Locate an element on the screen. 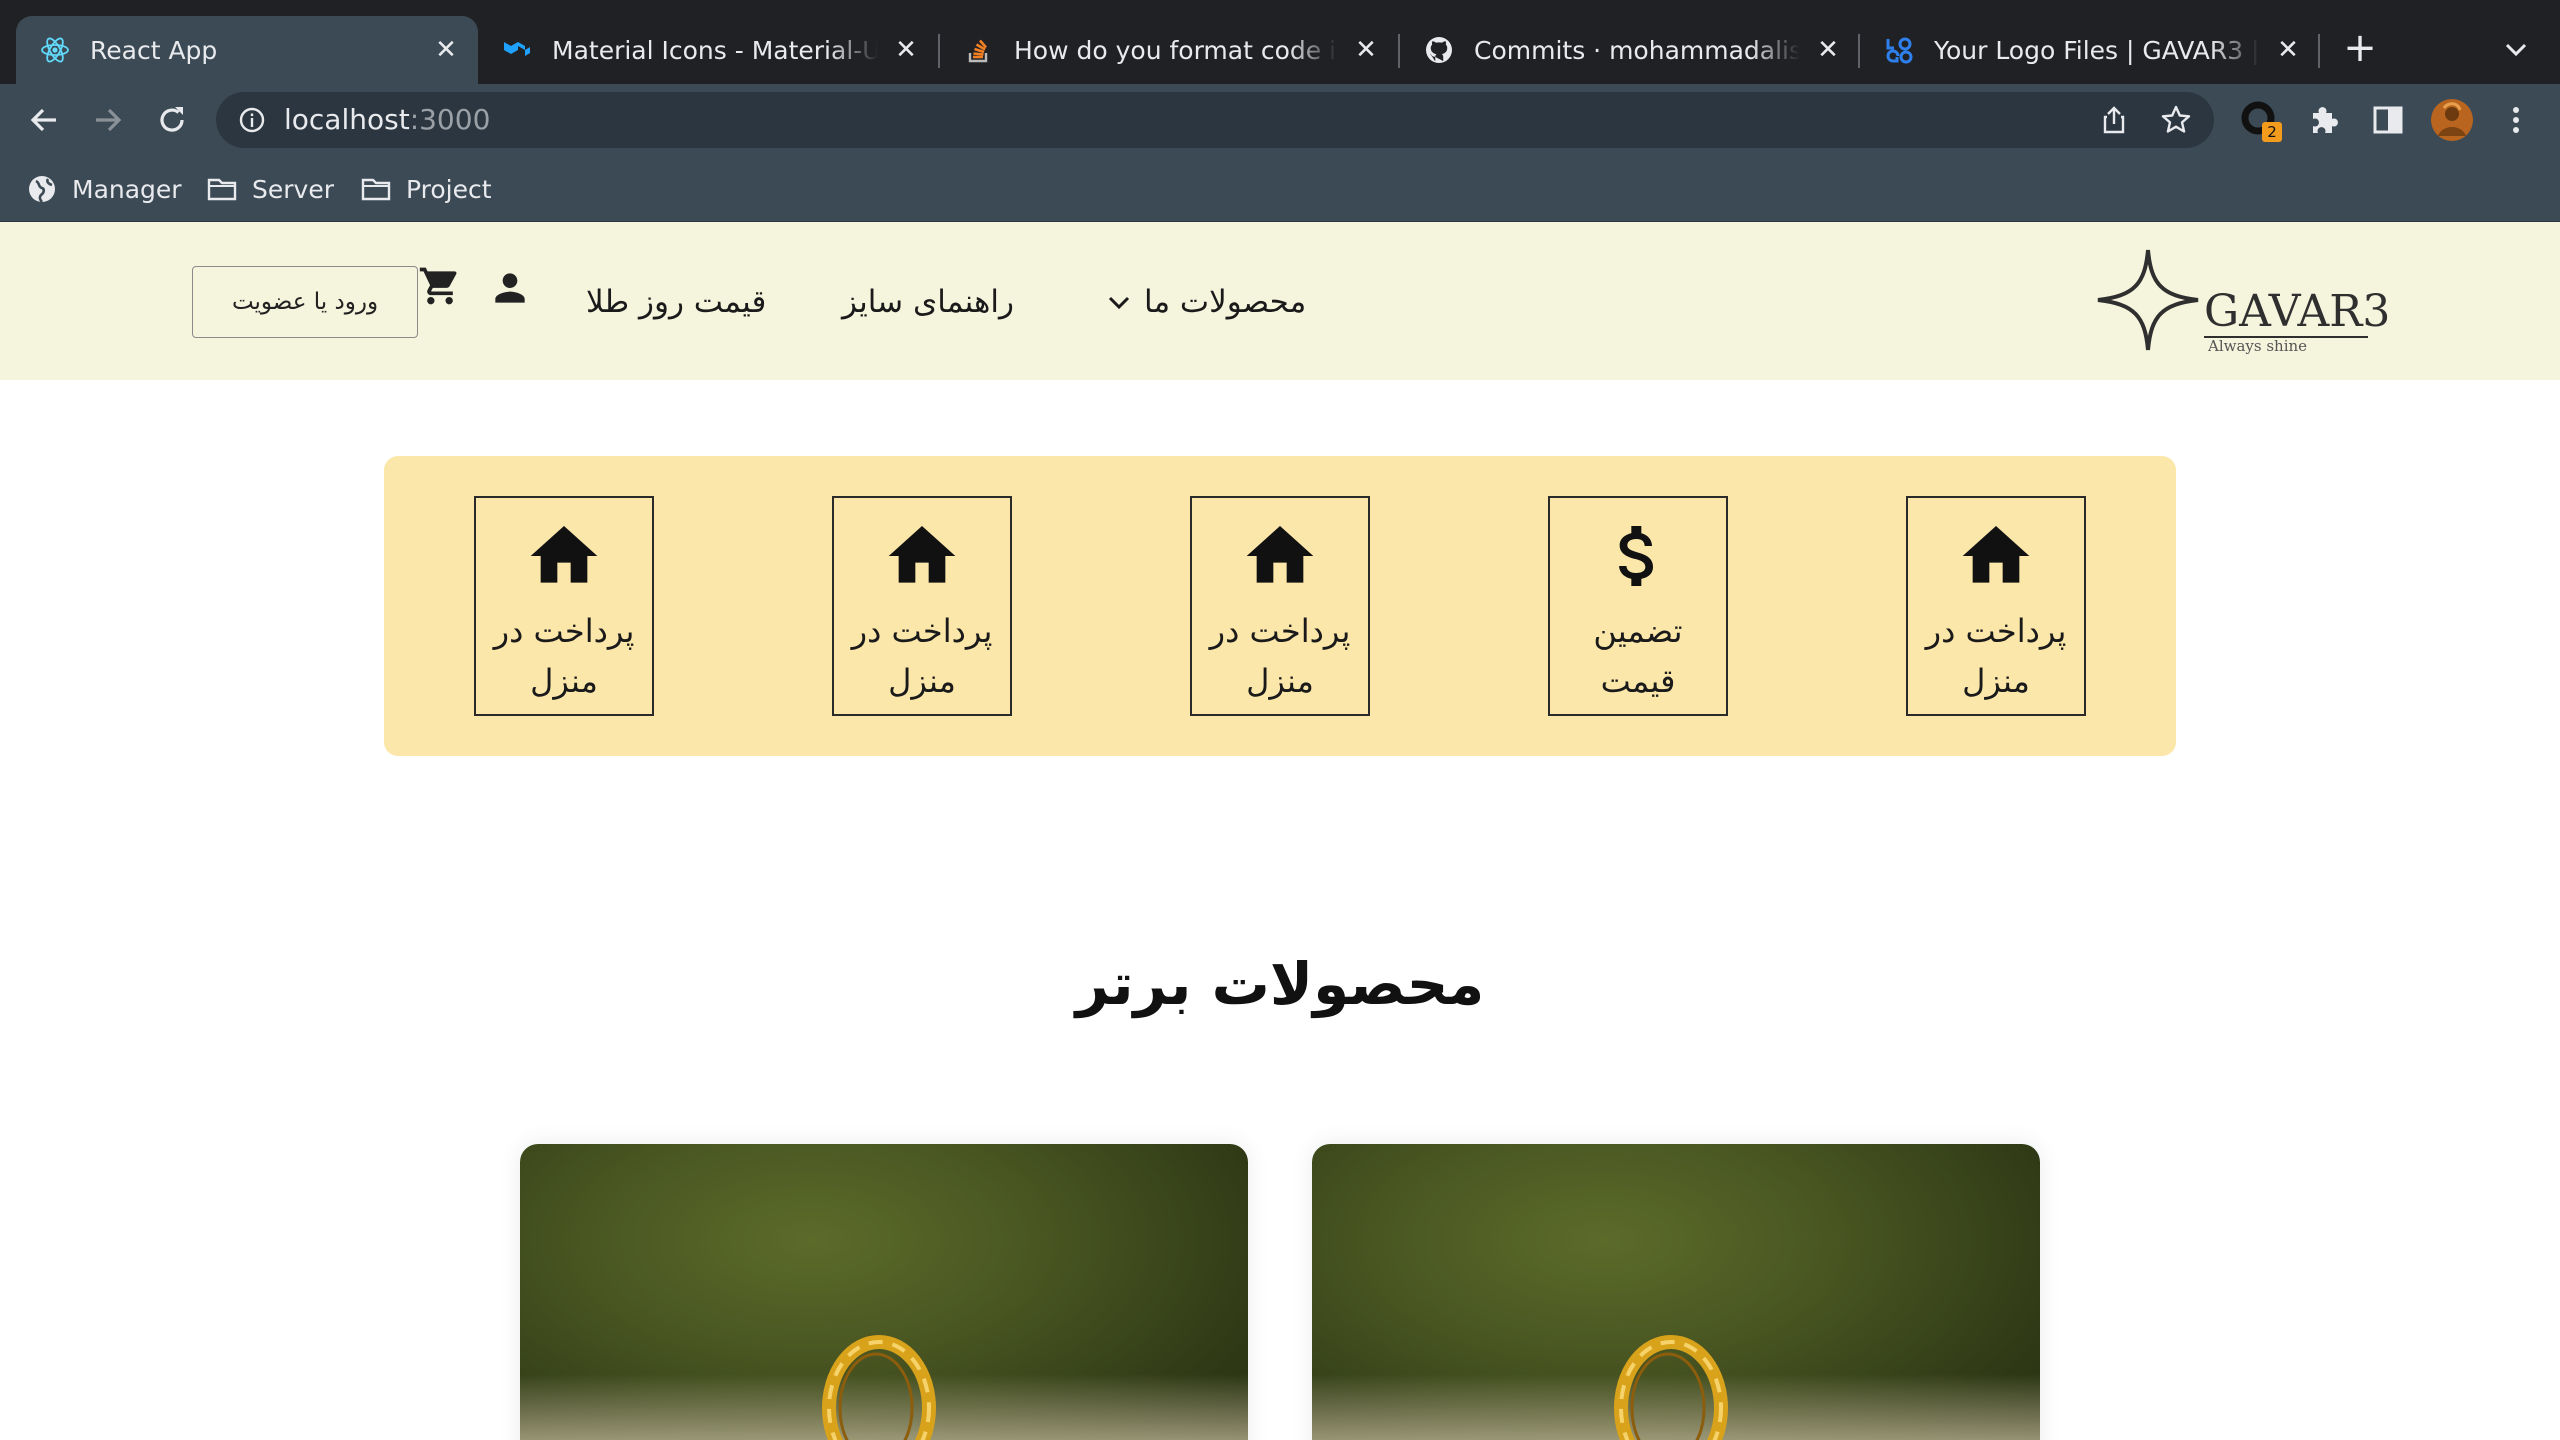  globe-icon is located at coordinates (42, 189).